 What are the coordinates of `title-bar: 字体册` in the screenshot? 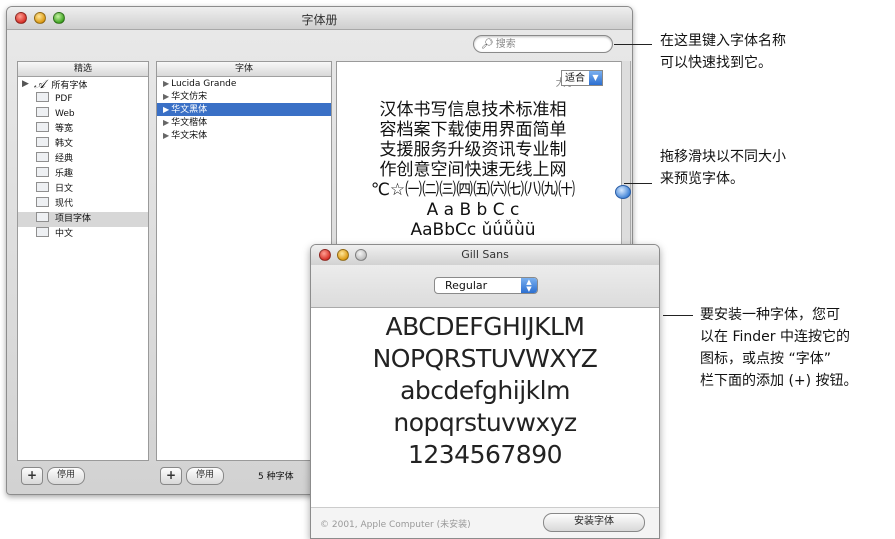 It's located at (319, 18).